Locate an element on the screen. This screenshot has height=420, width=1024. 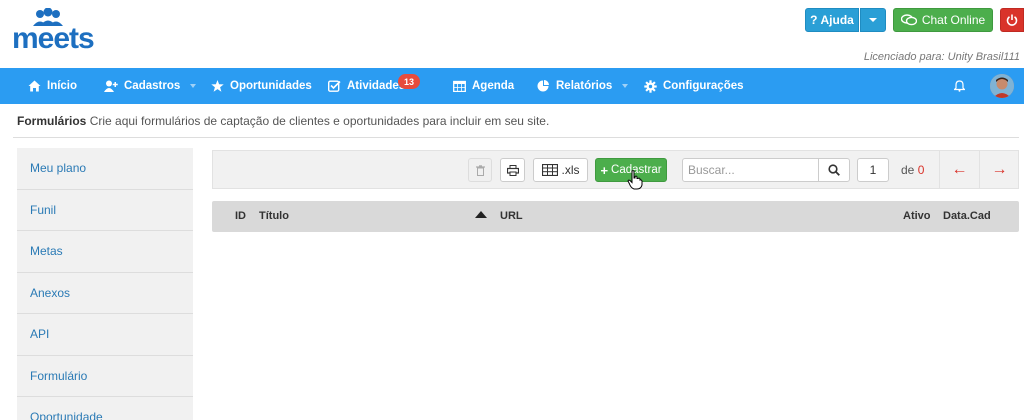
chat-online-button: Chat Online is located at coordinates (943, 20).